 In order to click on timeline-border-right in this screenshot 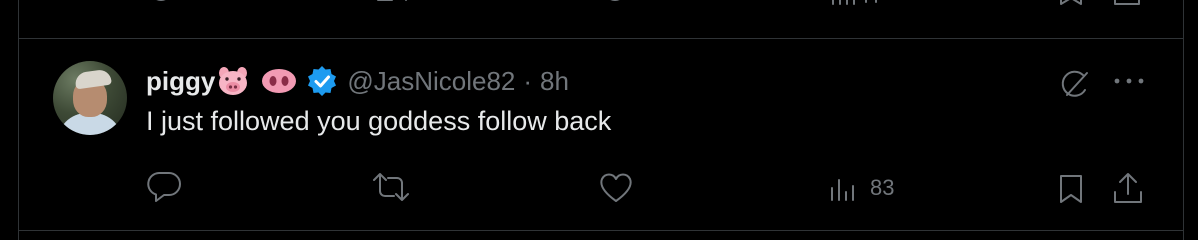, I will do `click(1183, 120)`.